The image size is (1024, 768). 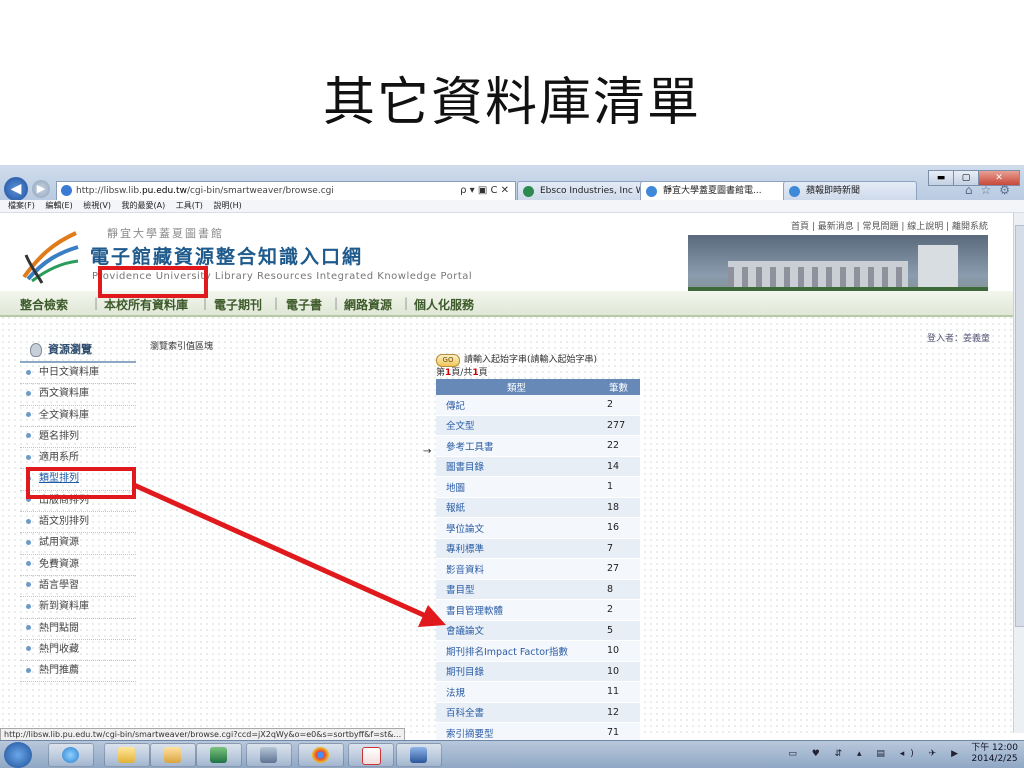 I want to click on menu-view: 檢視(V), so click(x=97, y=205).